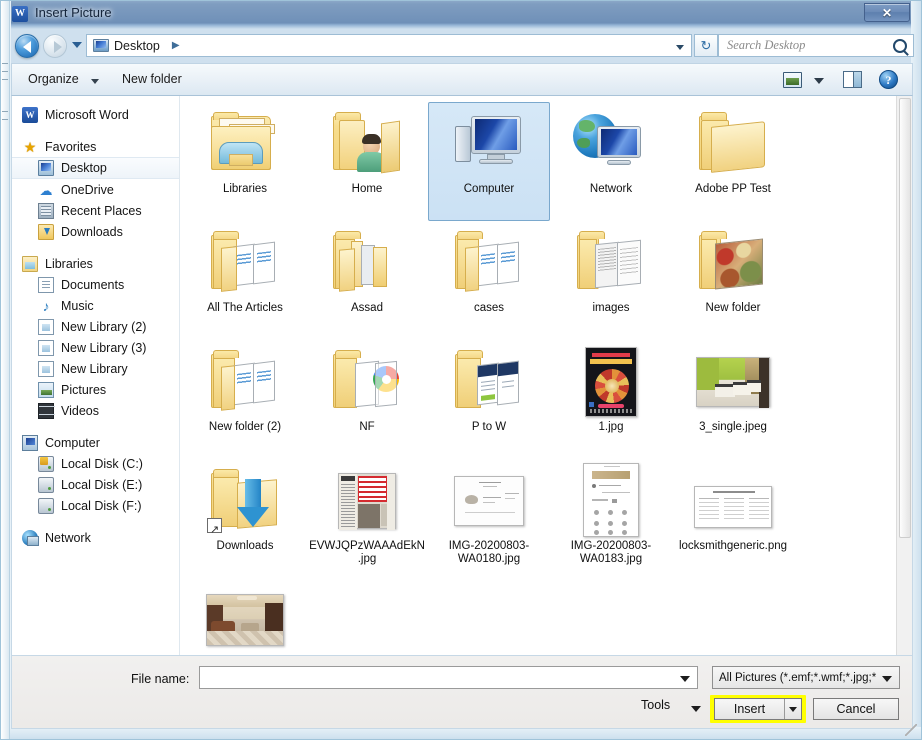  Describe the element at coordinates (852, 79) in the screenshot. I see `preview-pane-icon` at that location.